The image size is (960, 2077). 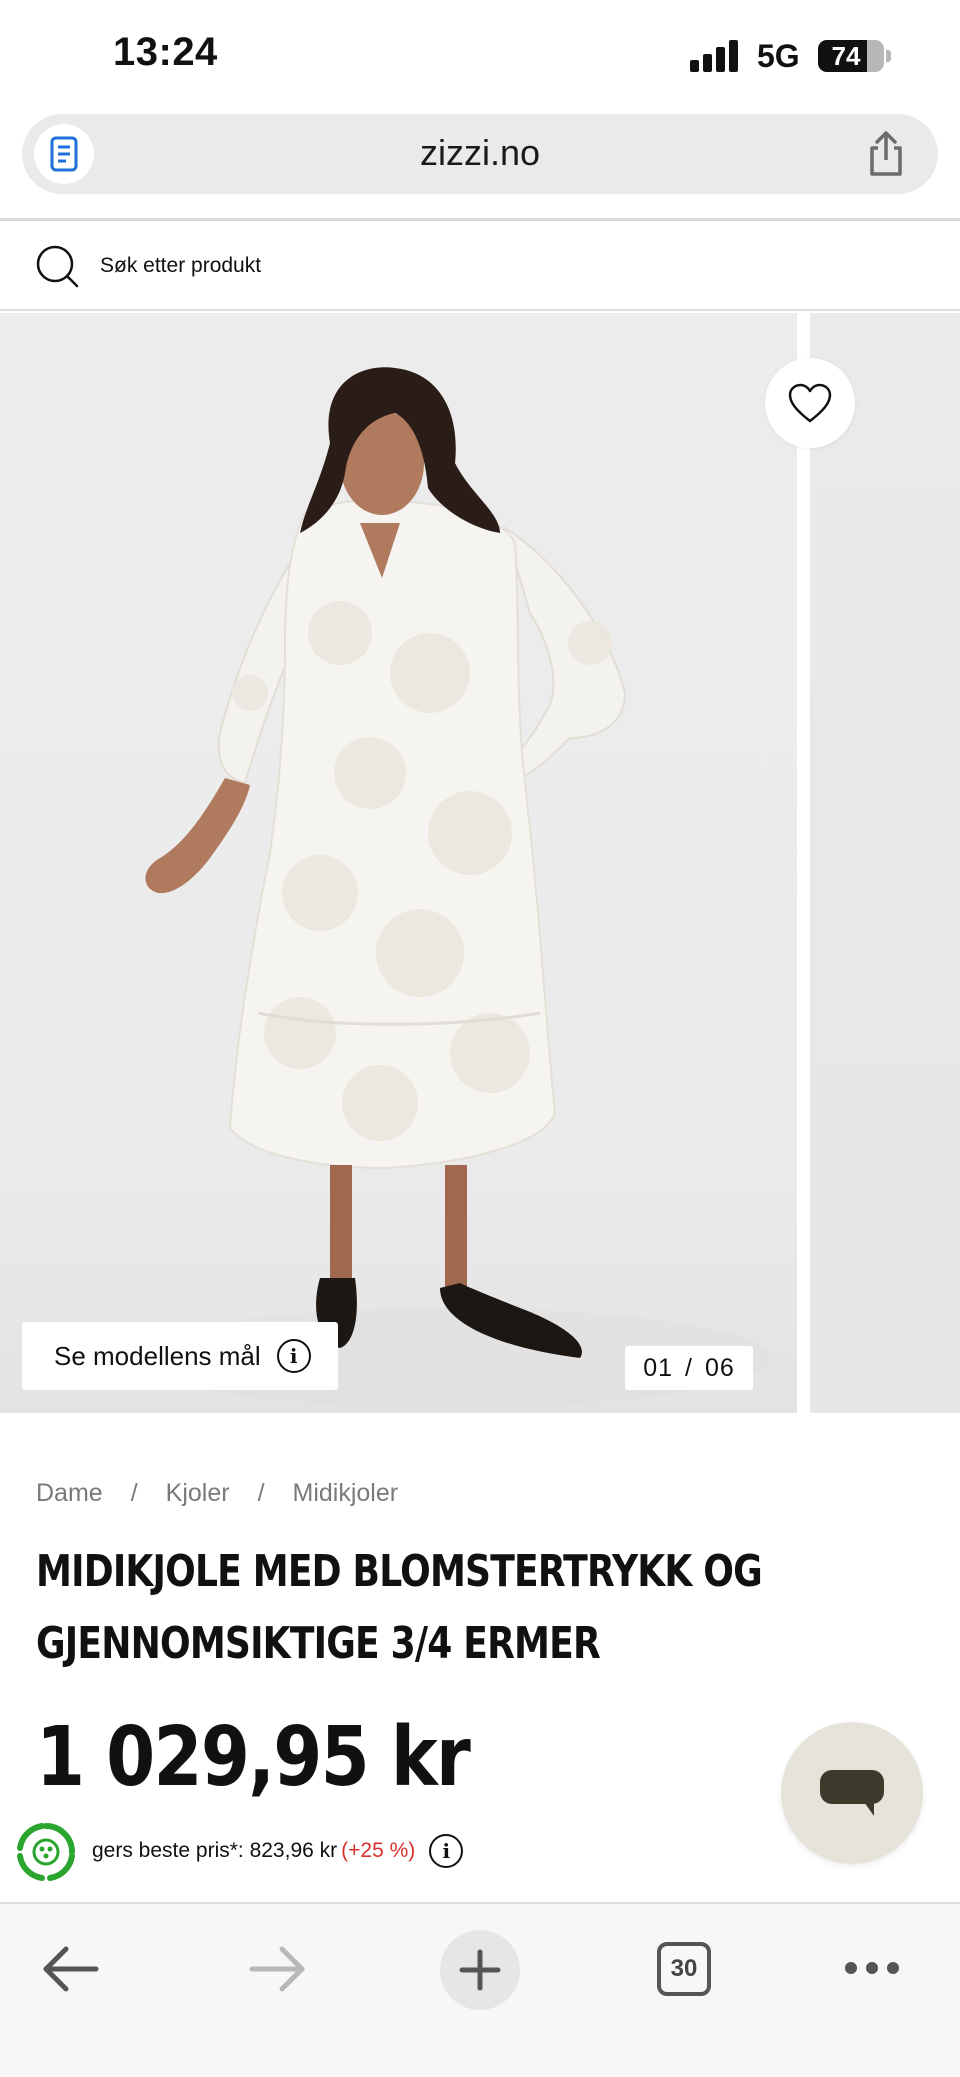 What do you see at coordinates (715, 56) in the screenshot?
I see `cellular-signal-icon` at bounding box center [715, 56].